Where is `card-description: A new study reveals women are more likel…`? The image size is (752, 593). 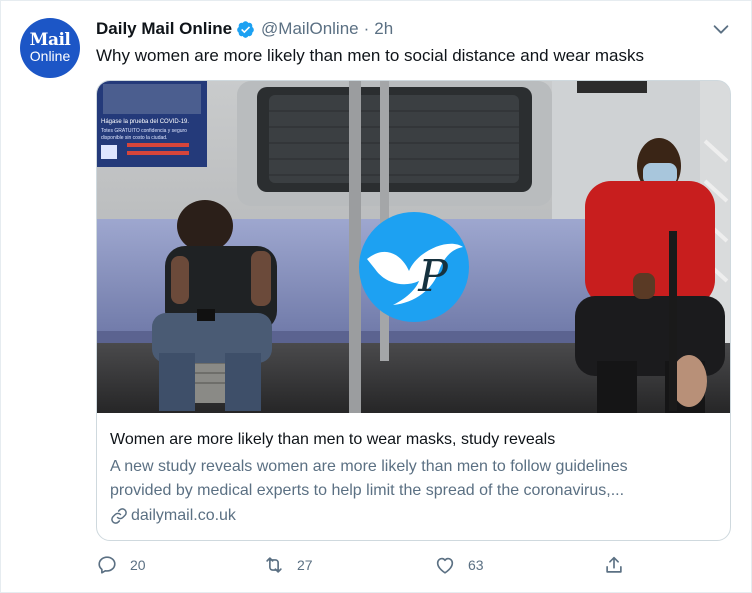 card-description: A new study reveals women are more likel… is located at coordinates (416, 479).